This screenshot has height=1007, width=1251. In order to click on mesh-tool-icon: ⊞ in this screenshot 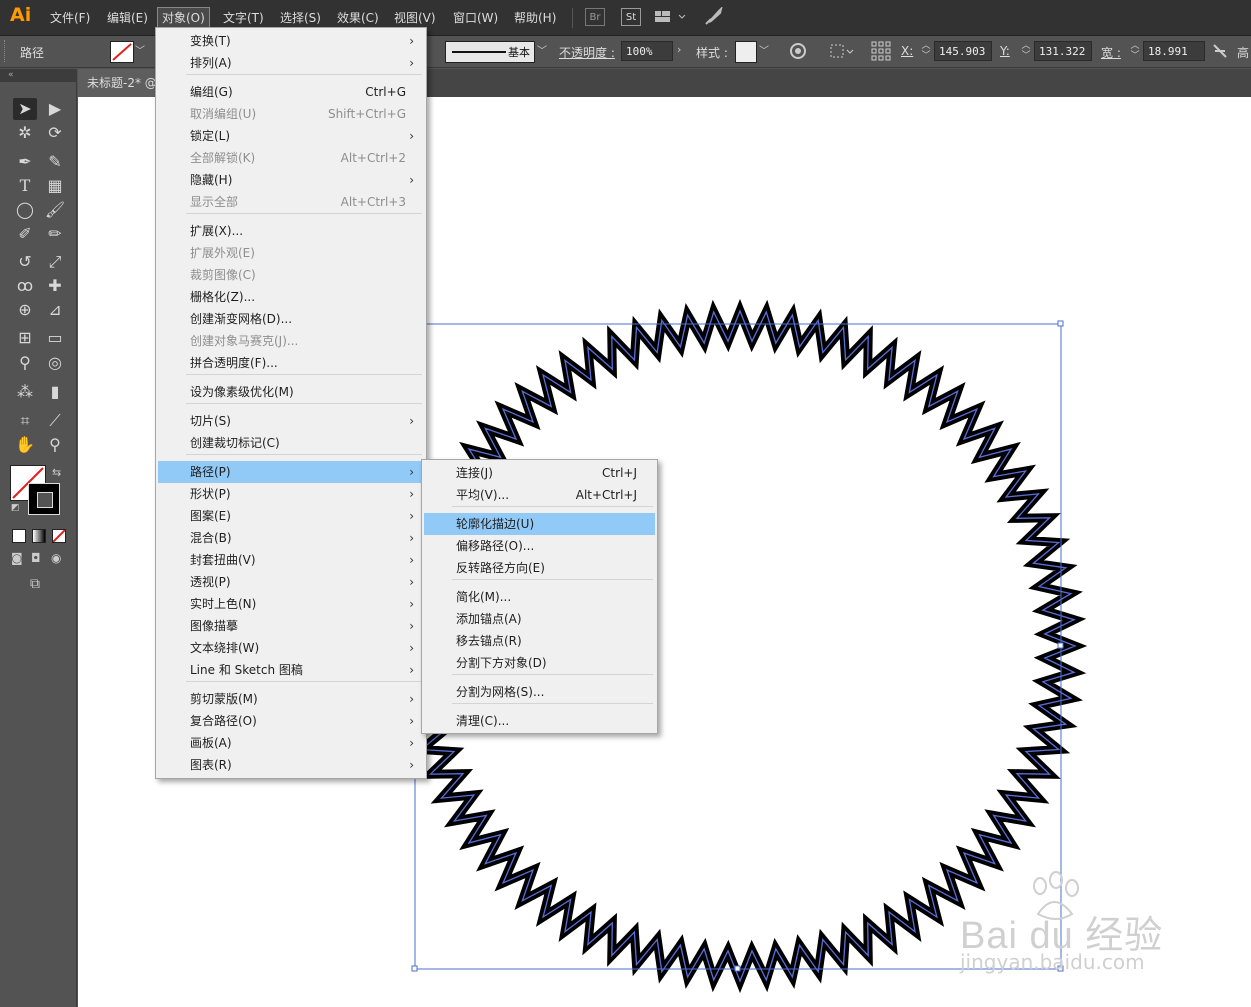, I will do `click(25, 338)`.